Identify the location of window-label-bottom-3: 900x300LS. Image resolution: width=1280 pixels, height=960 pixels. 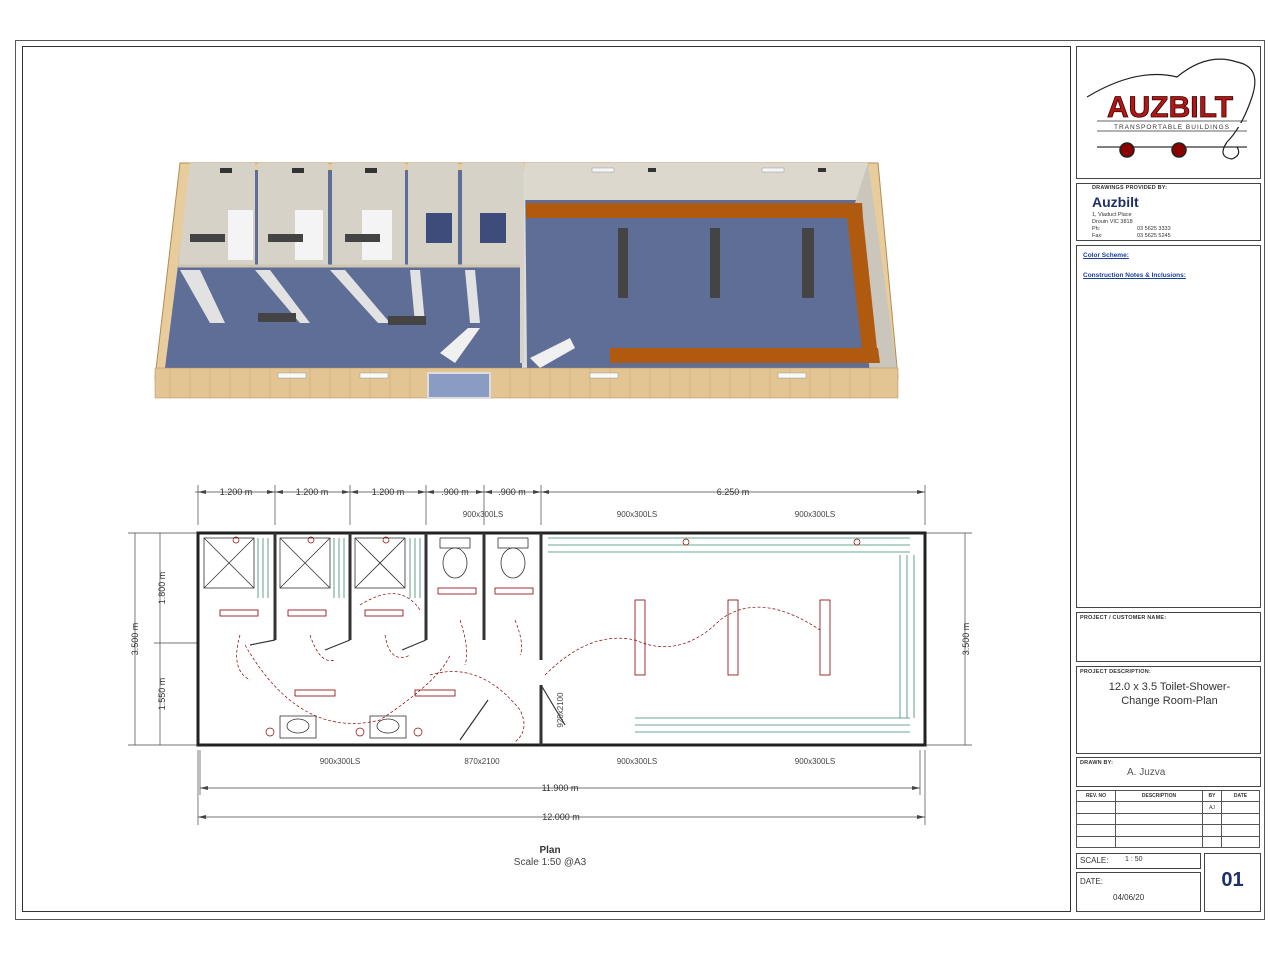
(815, 761).